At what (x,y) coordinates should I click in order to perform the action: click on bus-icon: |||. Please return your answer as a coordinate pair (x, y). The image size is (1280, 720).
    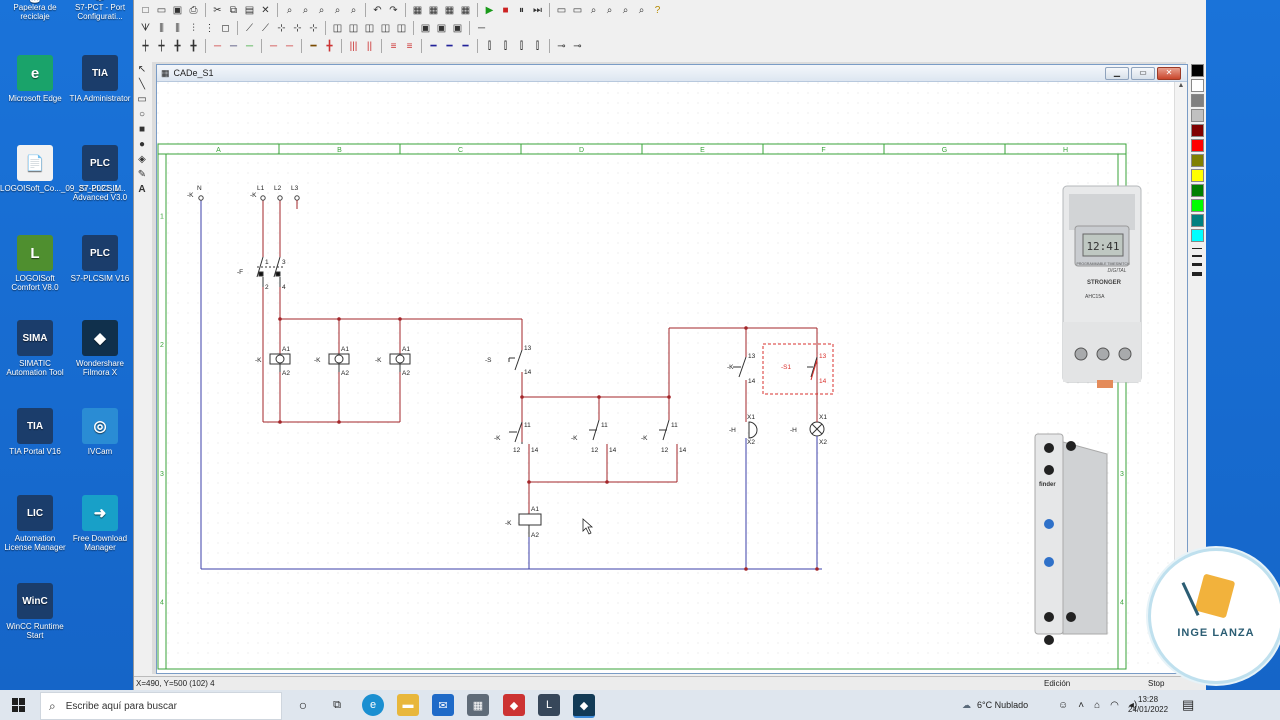
    Looking at the image, I should click on (353, 46).